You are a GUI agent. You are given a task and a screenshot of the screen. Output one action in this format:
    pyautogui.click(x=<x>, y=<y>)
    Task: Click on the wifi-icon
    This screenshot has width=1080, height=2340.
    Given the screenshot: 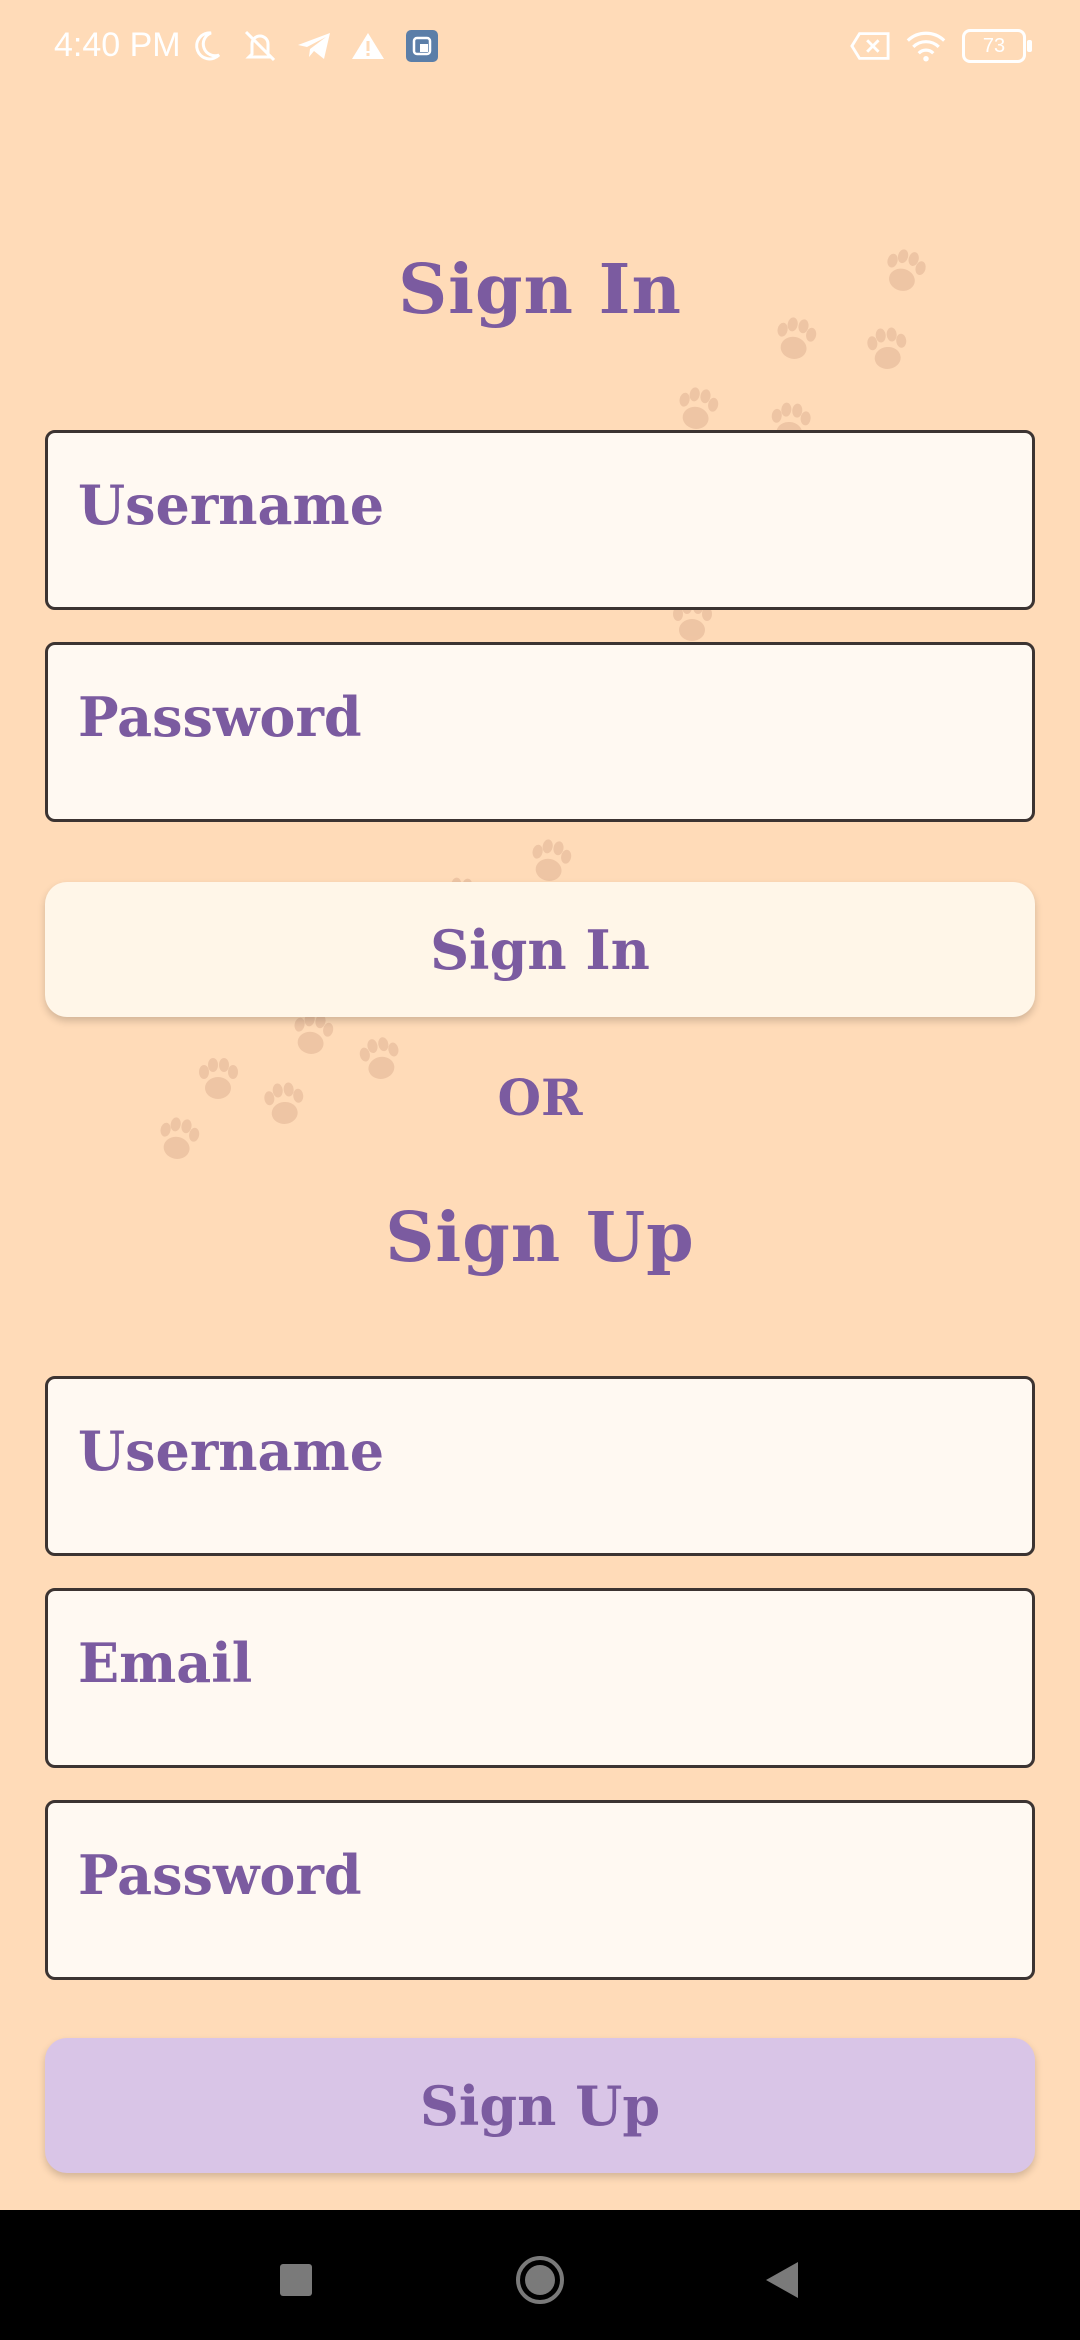 What is the action you would take?
    pyautogui.click(x=926, y=46)
    